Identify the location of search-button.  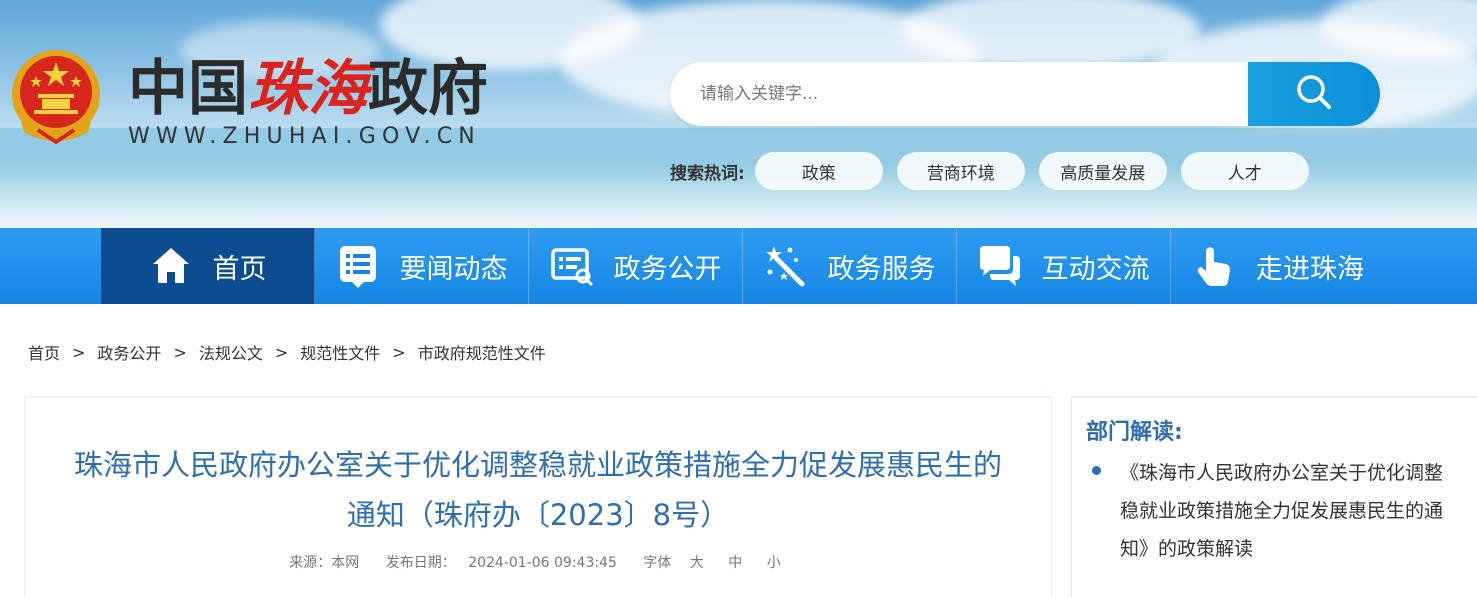
(1314, 94).